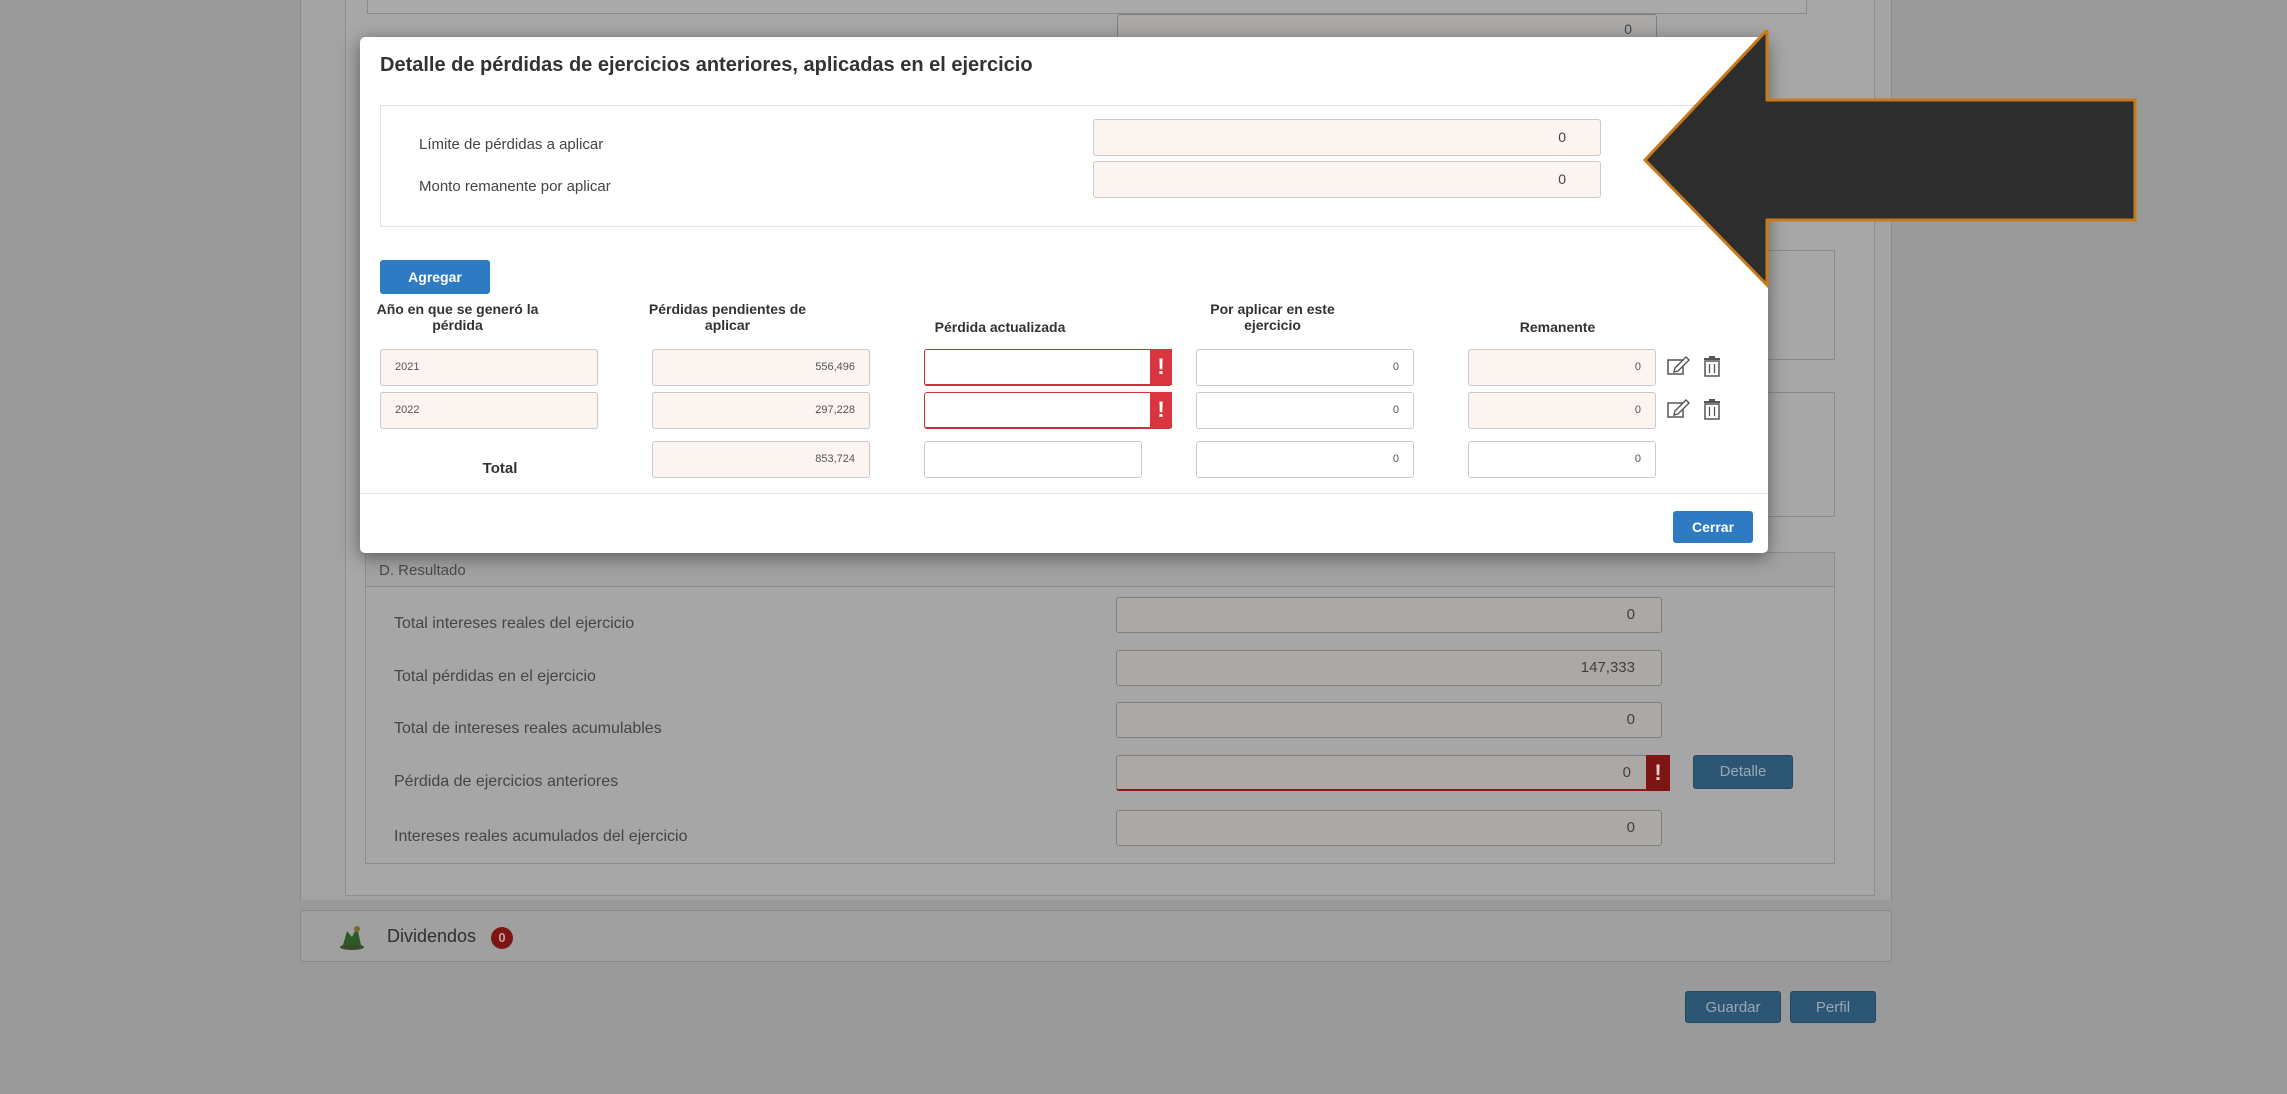 The height and width of the screenshot is (1094, 2287). Describe the element at coordinates (1389, 615) in the screenshot. I see `total-real-interest-field: 0` at that location.